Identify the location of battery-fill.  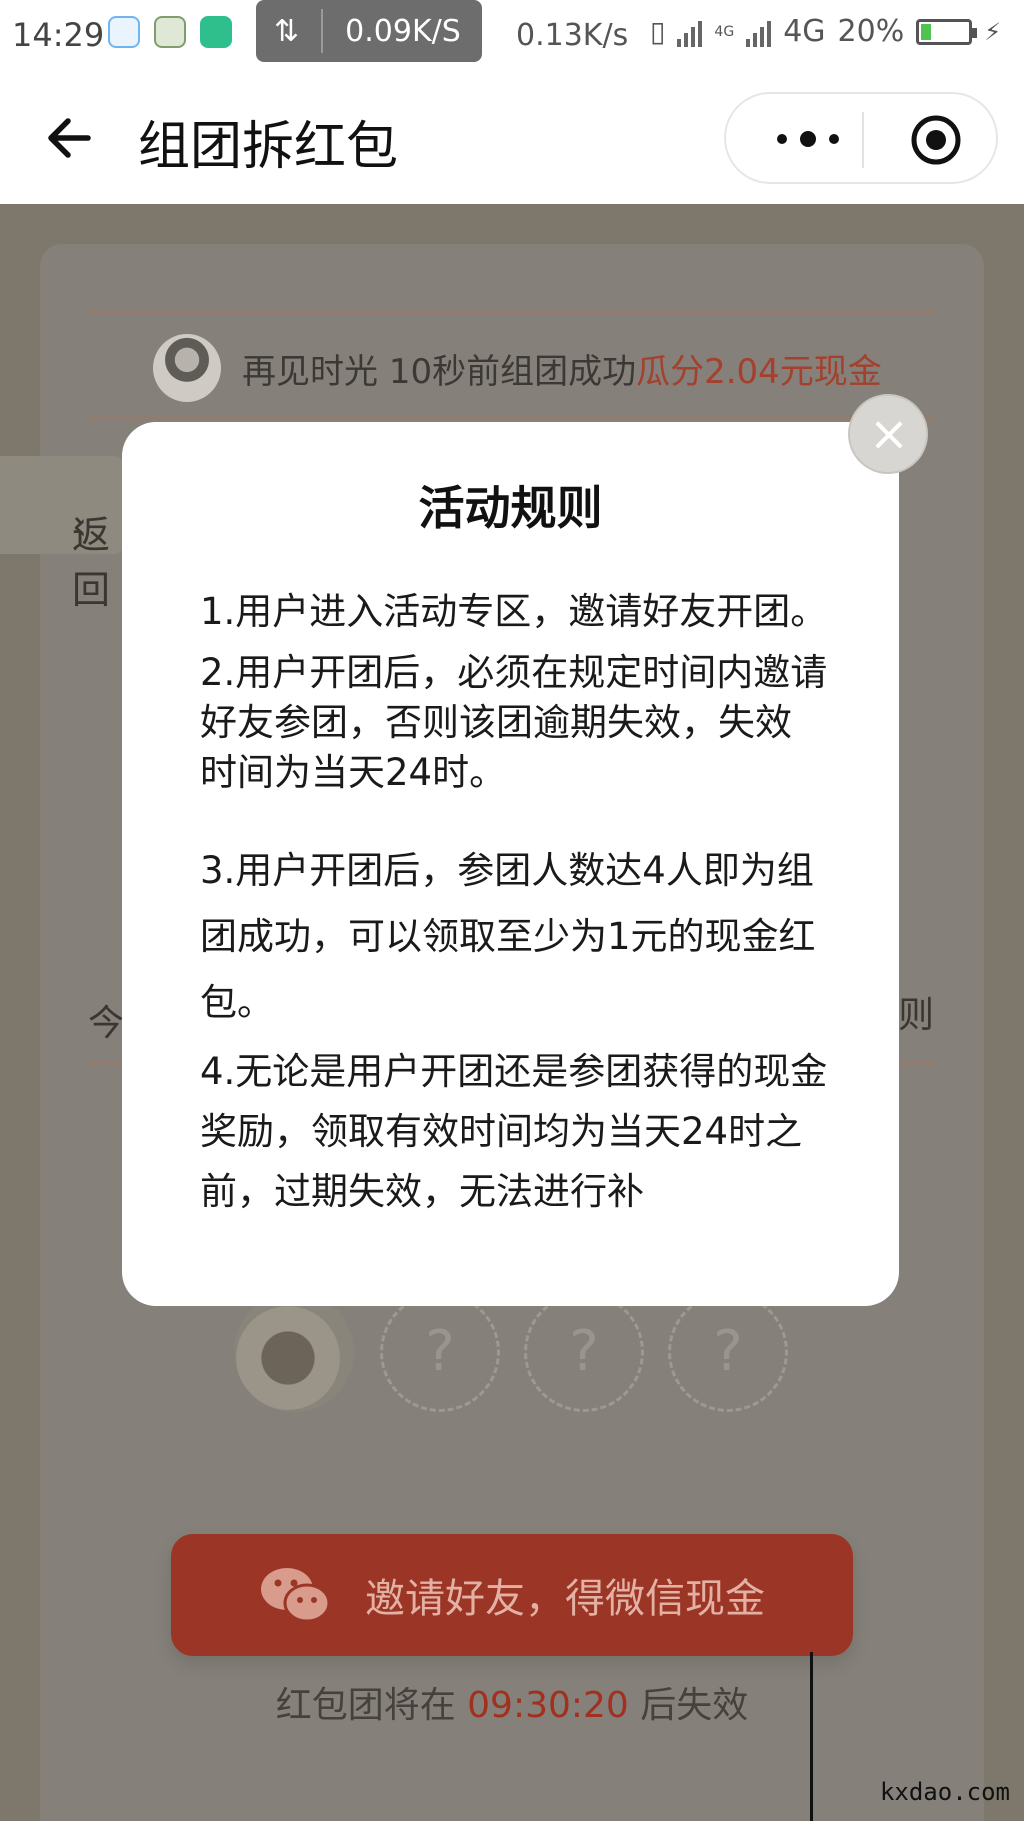
(926, 31).